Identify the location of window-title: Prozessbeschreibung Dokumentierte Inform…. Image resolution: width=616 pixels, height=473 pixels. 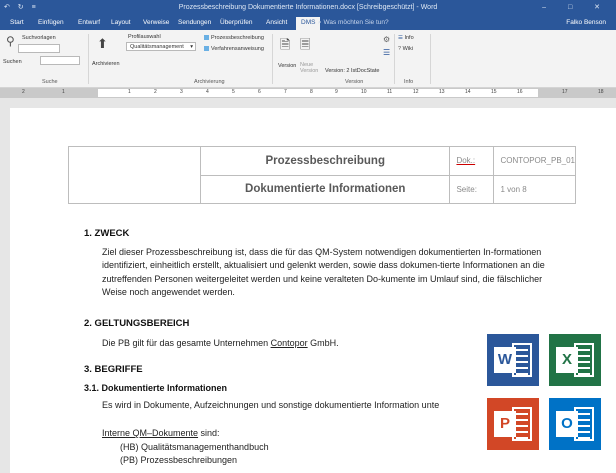
(308, 7).